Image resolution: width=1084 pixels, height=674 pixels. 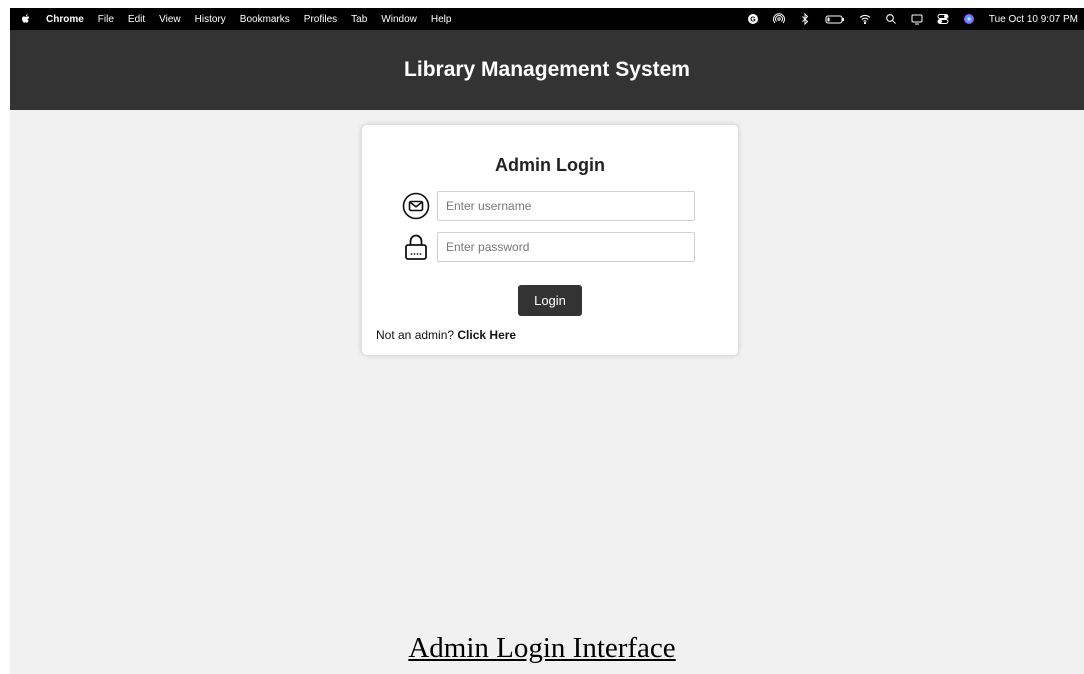 What do you see at coordinates (65, 19) in the screenshot?
I see `menu-app-name: Chrome` at bounding box center [65, 19].